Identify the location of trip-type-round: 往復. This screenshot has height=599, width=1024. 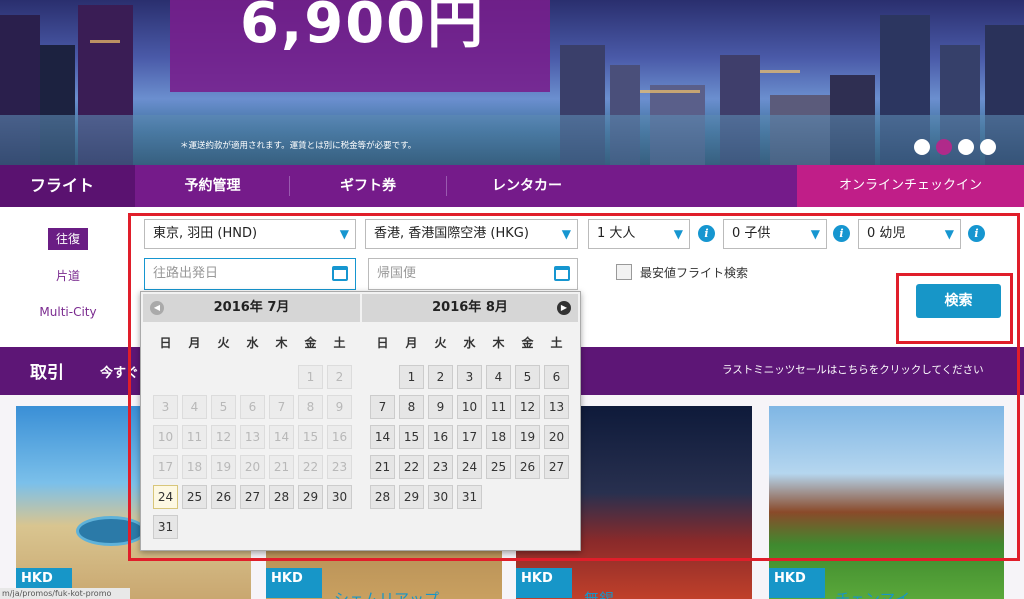
(68, 239).